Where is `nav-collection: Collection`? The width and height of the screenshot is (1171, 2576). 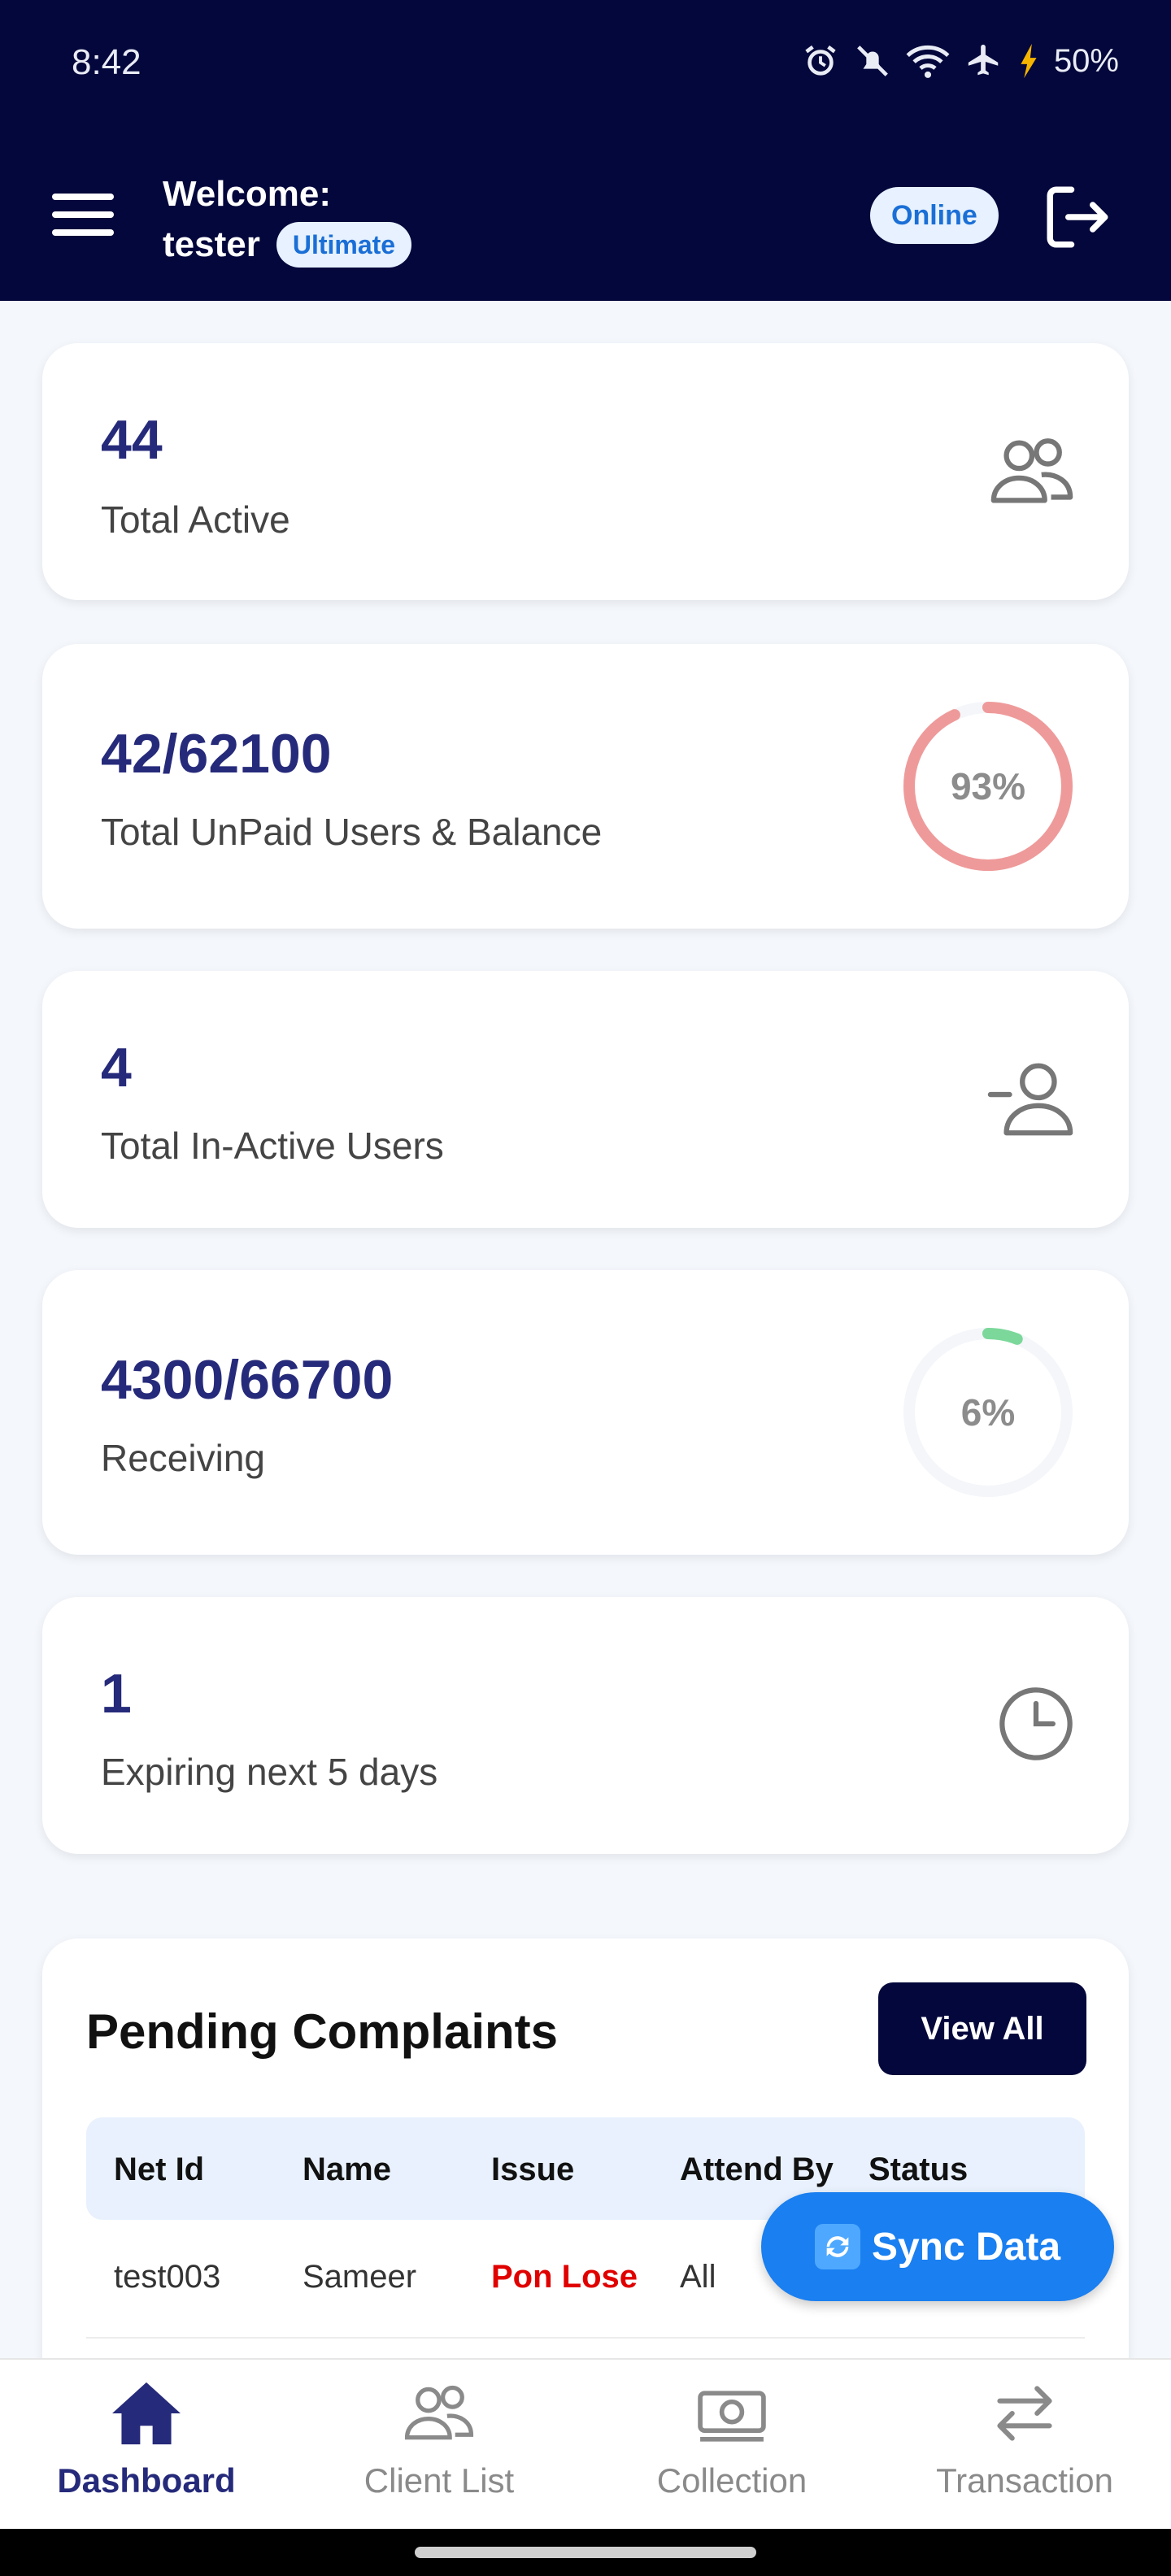 nav-collection: Collection is located at coordinates (732, 2440).